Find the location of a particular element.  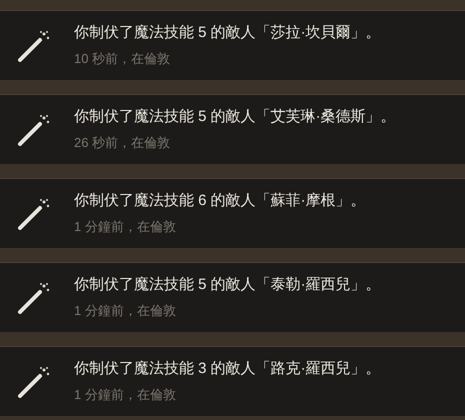

notification-message: 你制伏了魔法技能 5 的敵人「莎拉·坎貝爾」。 is located at coordinates (227, 33).